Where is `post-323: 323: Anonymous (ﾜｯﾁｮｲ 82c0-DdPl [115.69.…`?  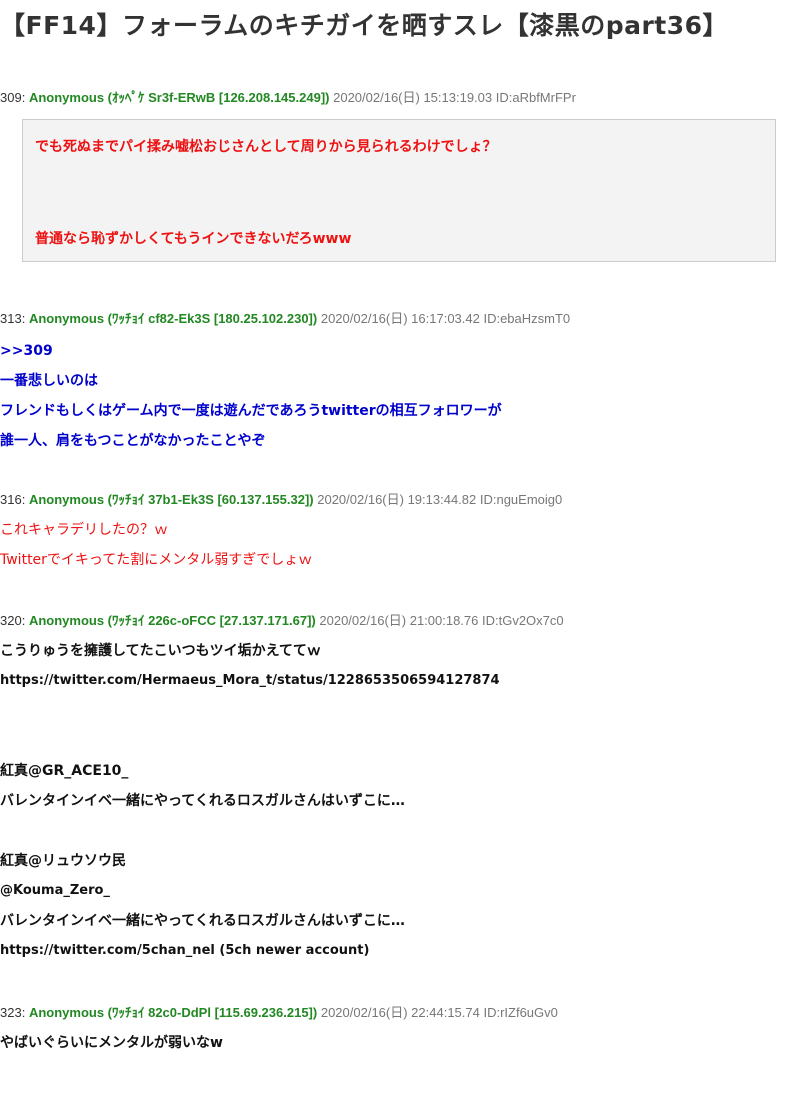
post-323: 323: Anonymous (ﾜｯﾁｮｲ 82c0-DdPl [115.69.… is located at coordinates (400, 1031).